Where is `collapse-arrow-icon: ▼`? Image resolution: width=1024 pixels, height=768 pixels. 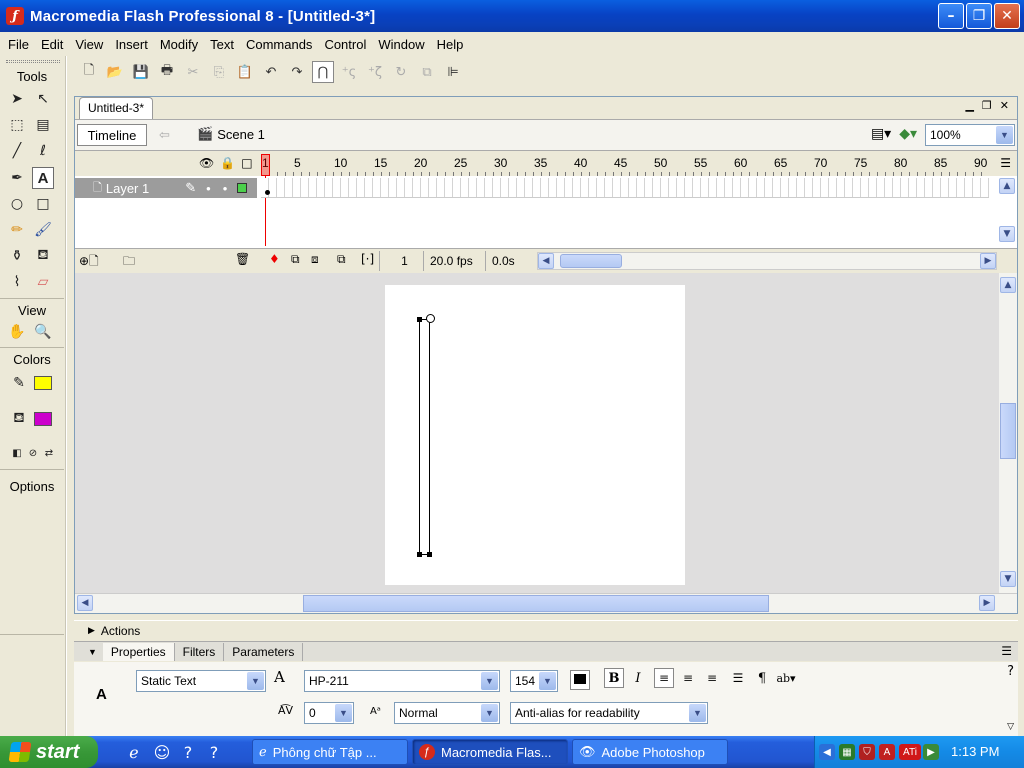 collapse-arrow-icon: ▼ is located at coordinates (92, 652).